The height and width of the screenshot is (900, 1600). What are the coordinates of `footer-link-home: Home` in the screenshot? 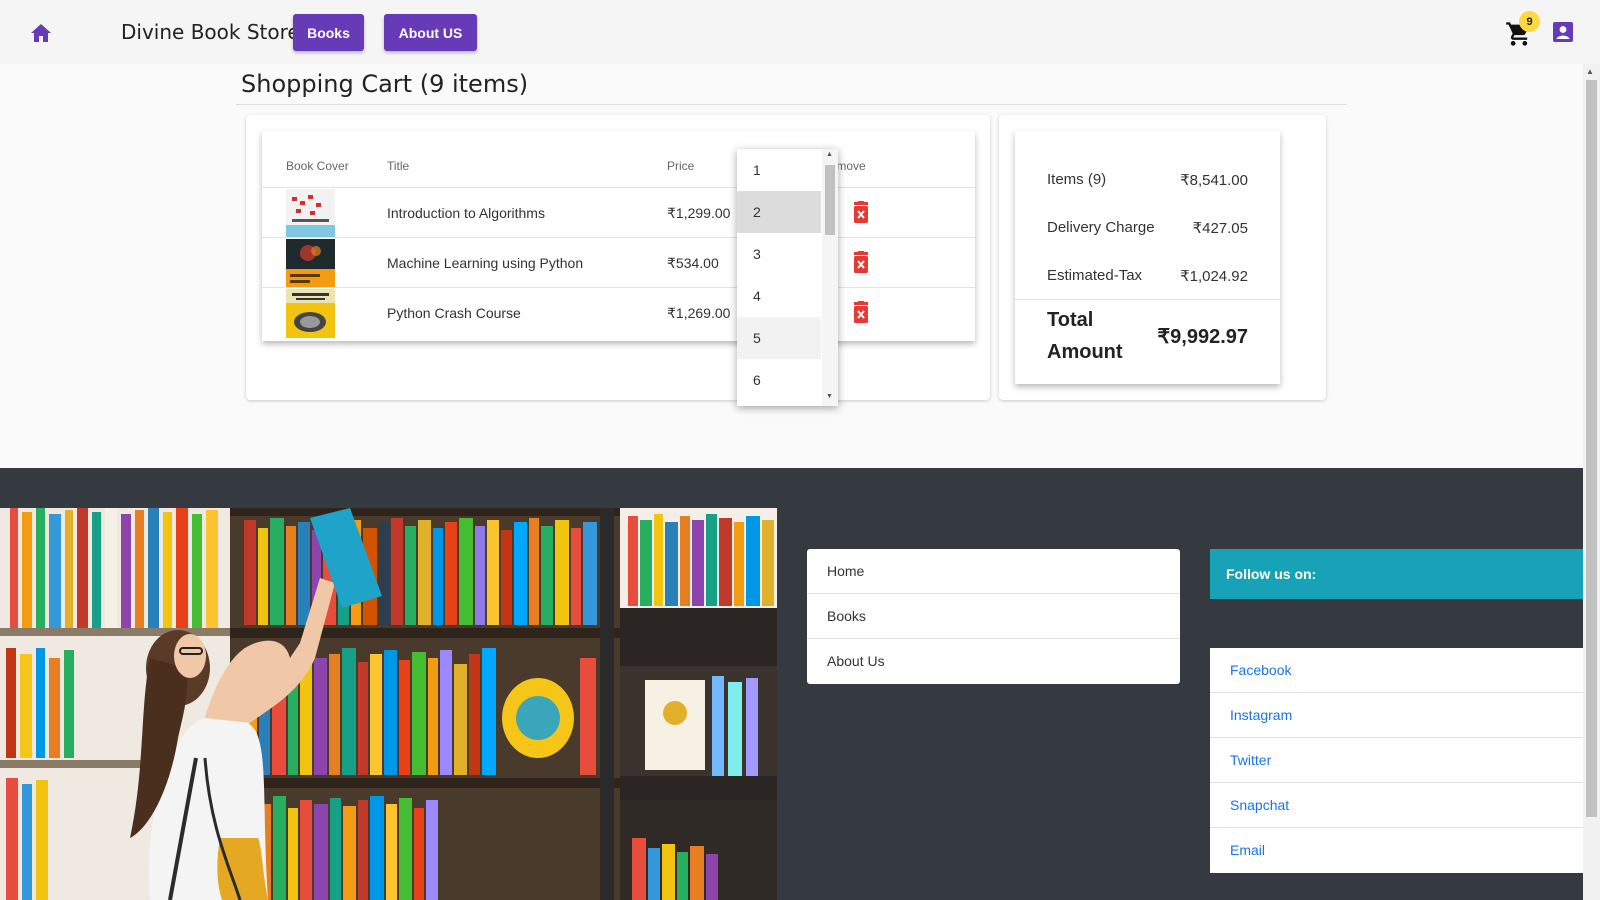 It's located at (993, 571).